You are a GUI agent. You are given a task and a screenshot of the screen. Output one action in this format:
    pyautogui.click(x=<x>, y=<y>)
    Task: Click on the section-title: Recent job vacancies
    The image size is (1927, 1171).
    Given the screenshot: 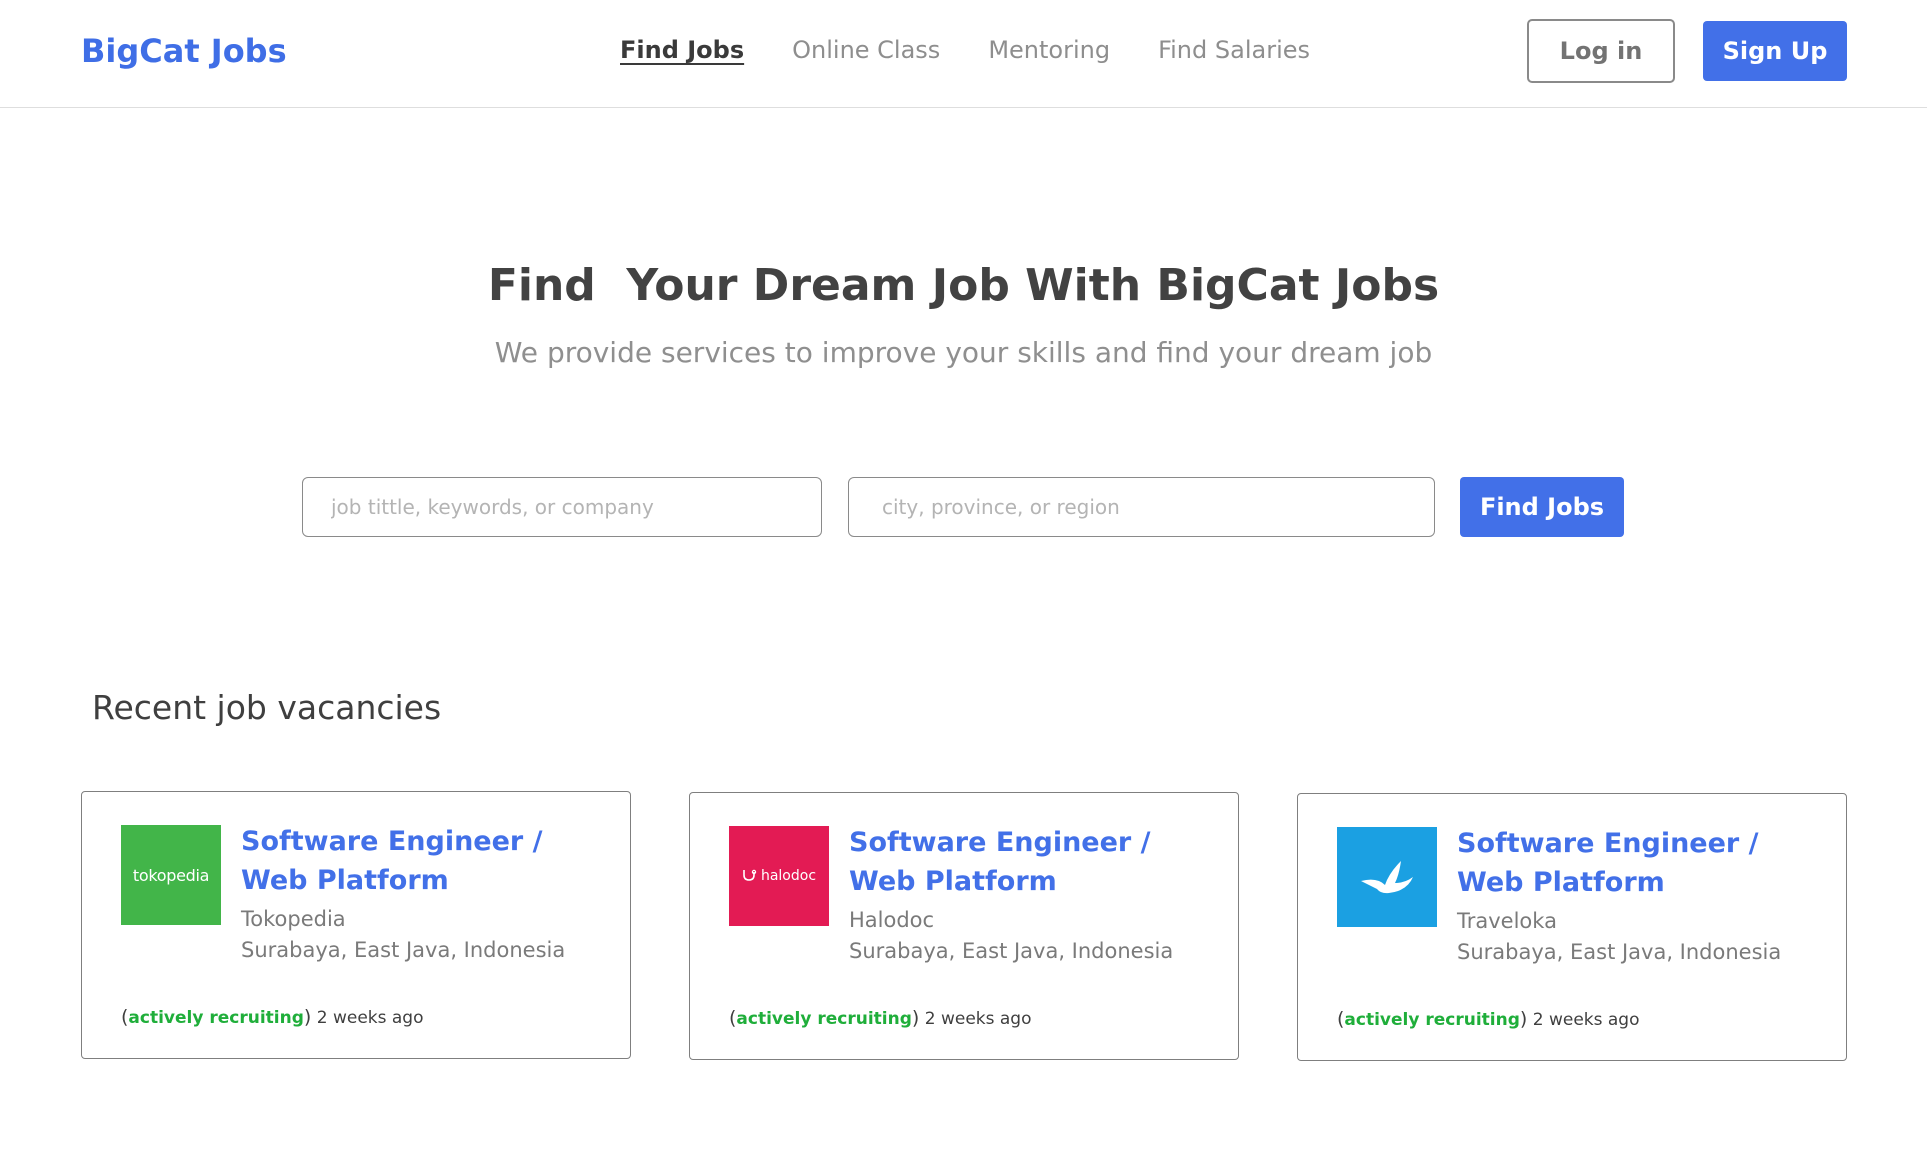 What is the action you would take?
    pyautogui.click(x=267, y=707)
    